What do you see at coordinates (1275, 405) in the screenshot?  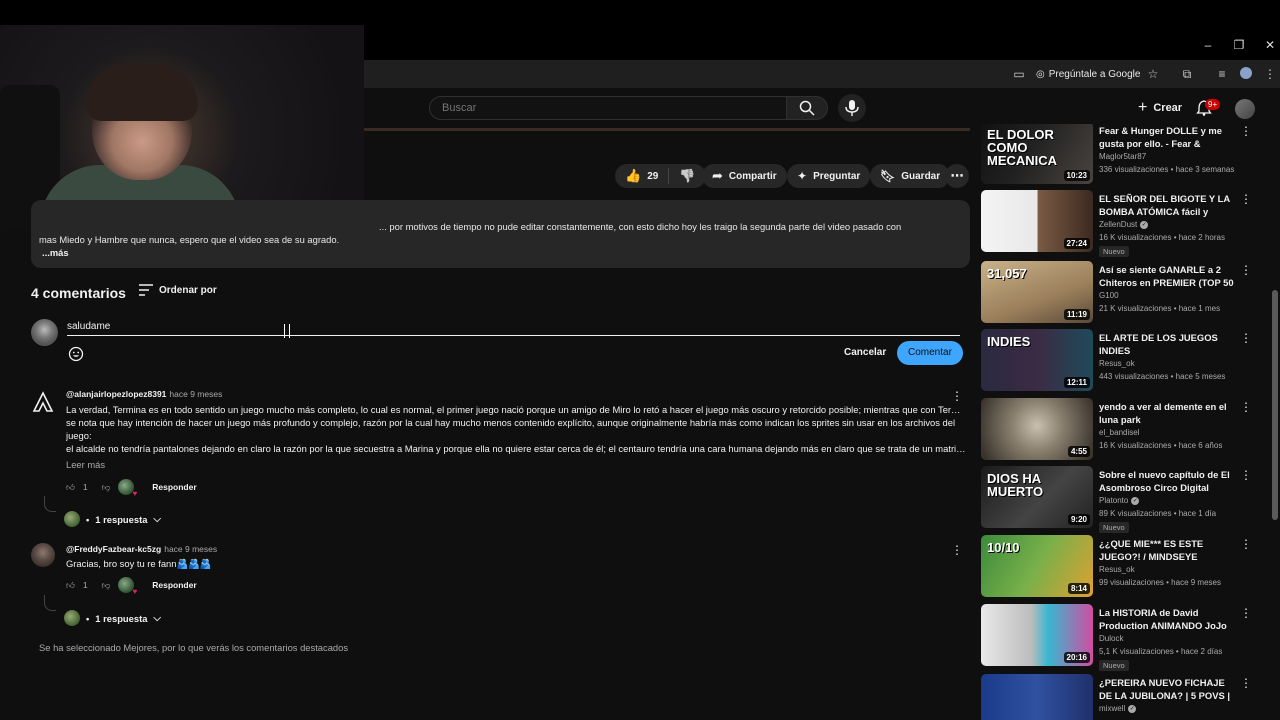 I see `page-scrollbar` at bounding box center [1275, 405].